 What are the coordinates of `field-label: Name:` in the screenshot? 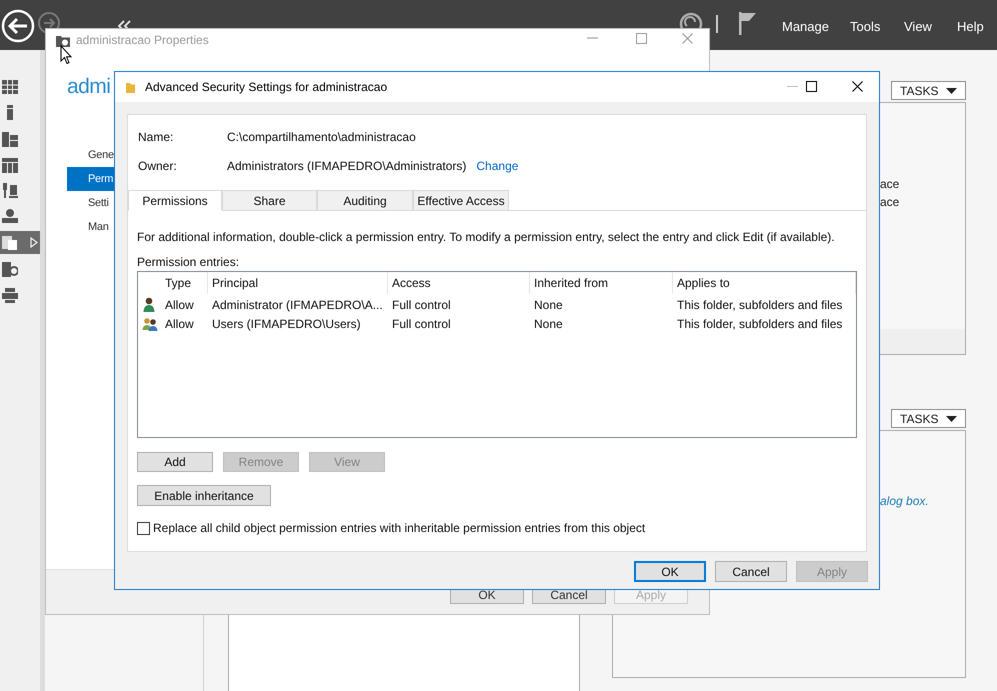 It's located at (156, 137).